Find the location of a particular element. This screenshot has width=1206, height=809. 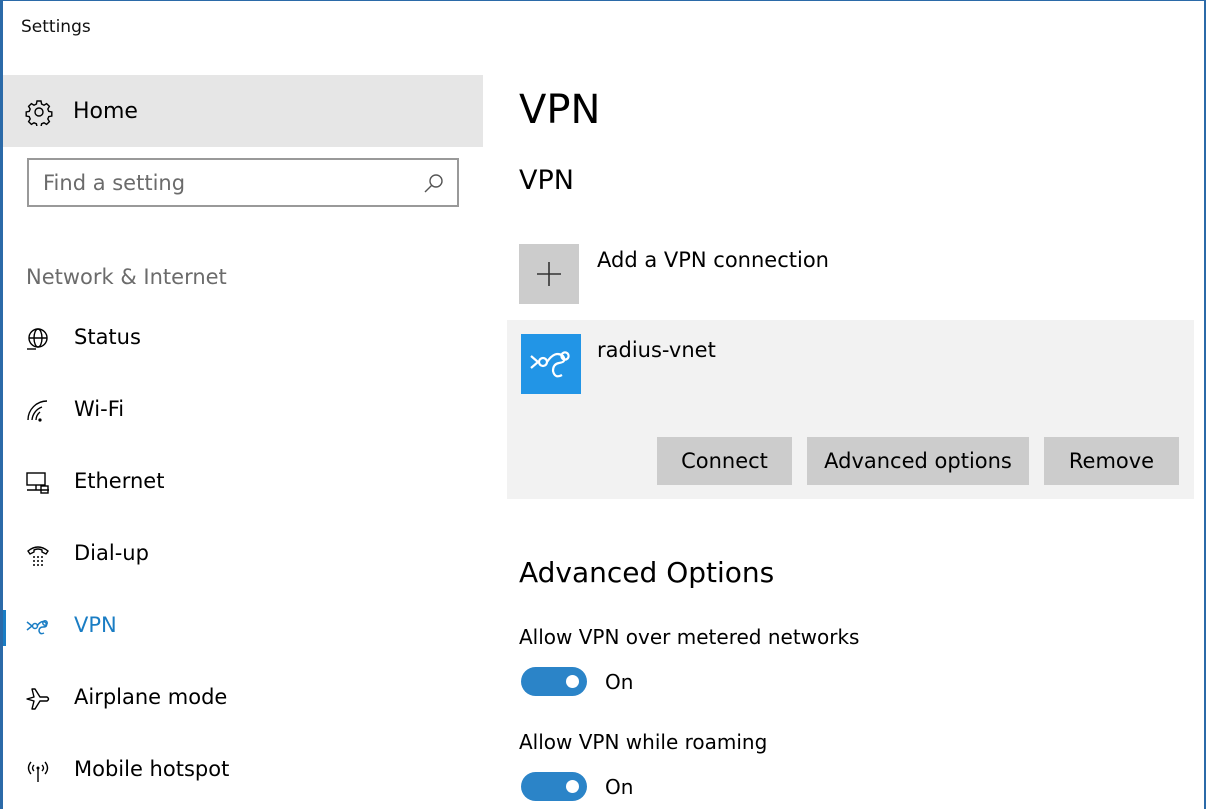

page-title: VPN is located at coordinates (560, 110).